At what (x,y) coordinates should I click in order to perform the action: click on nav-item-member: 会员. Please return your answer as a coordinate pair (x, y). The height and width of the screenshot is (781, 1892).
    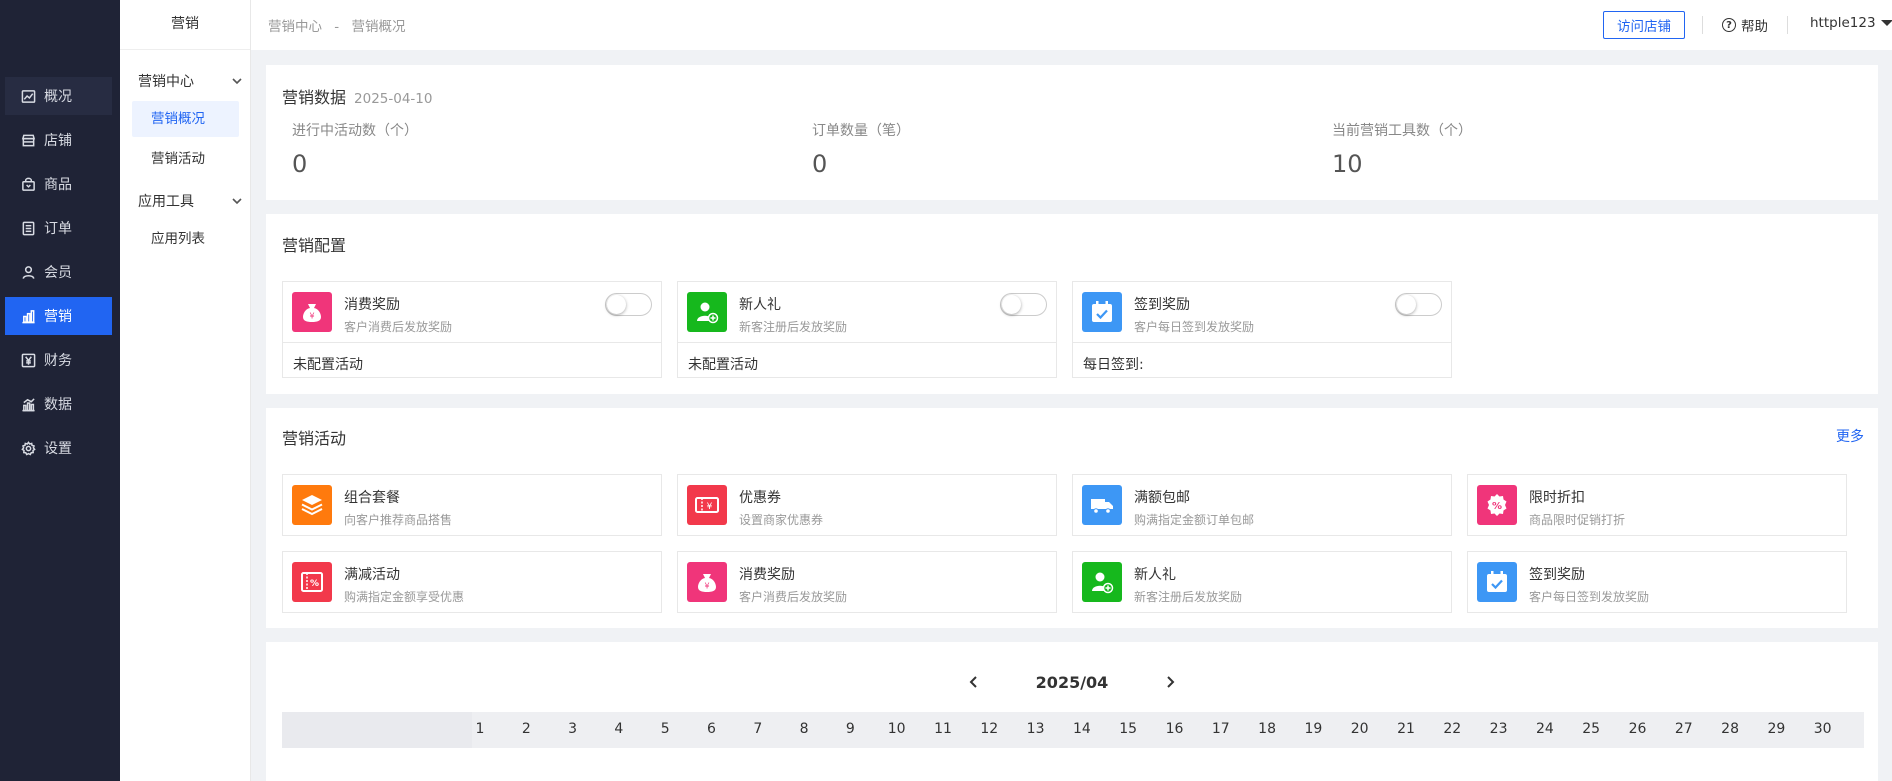
    Looking at the image, I should click on (58, 272).